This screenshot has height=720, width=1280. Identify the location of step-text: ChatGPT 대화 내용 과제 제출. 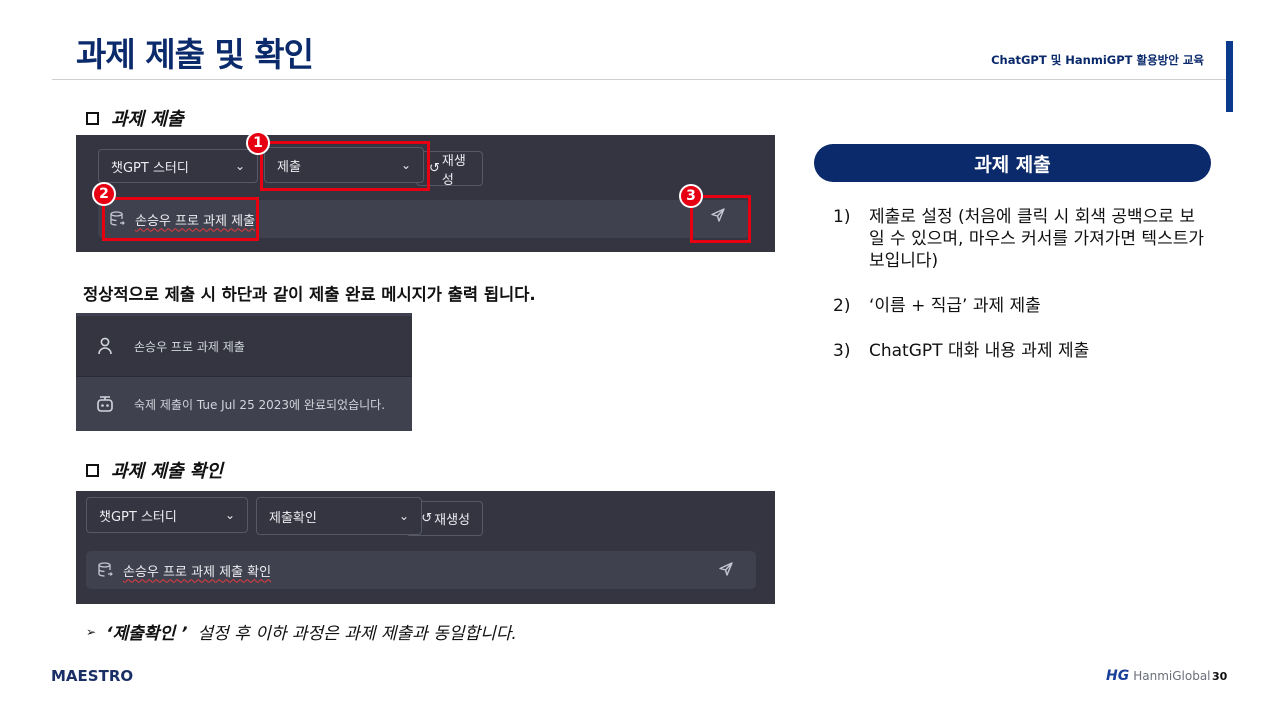
(979, 351).